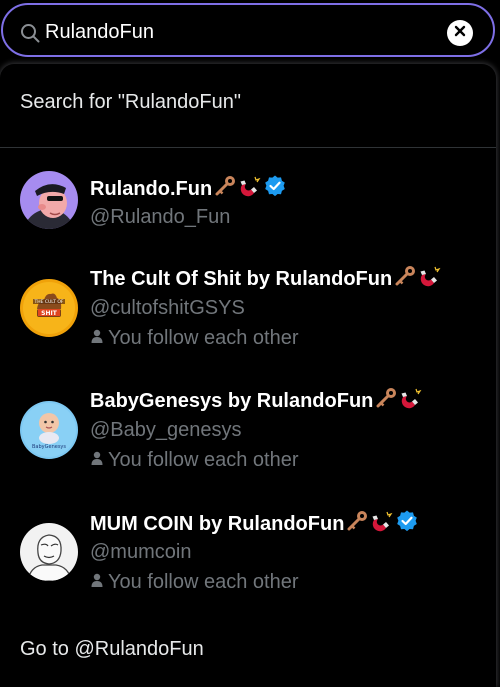 Image resolution: width=500 pixels, height=687 pixels. What do you see at coordinates (248, 147) in the screenshot?
I see `divider` at bounding box center [248, 147].